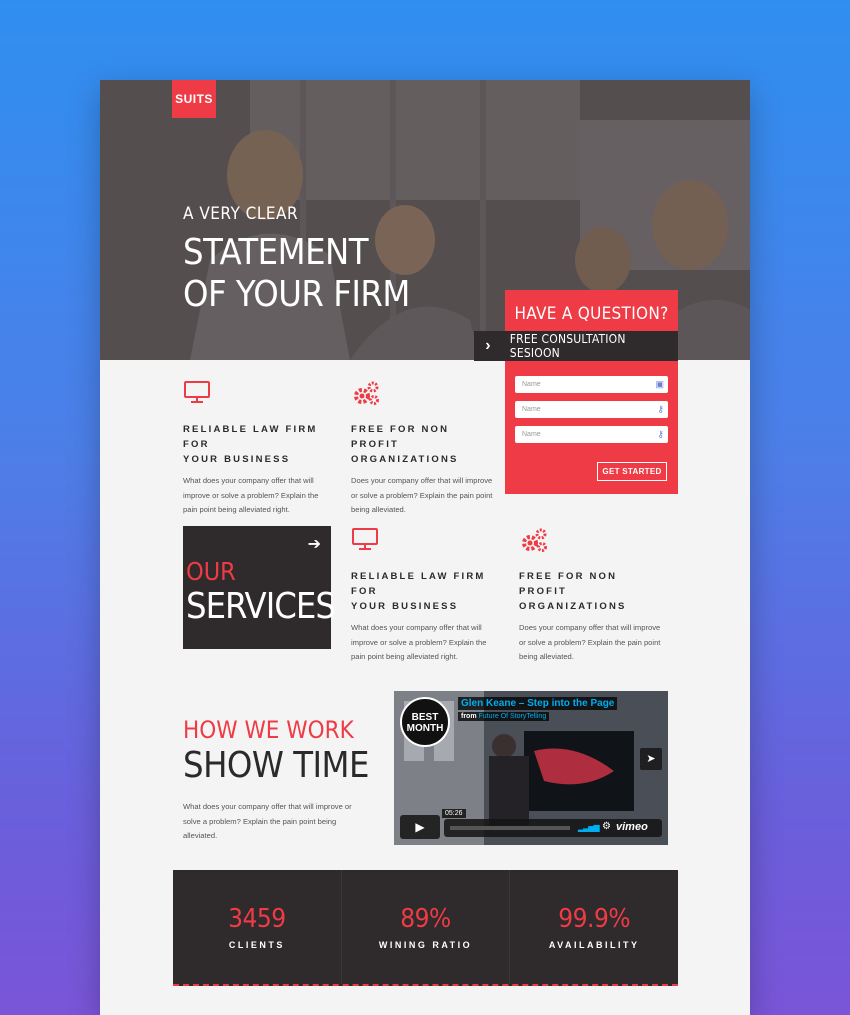  I want to click on name-field-1: Name ▣, so click(591, 384).